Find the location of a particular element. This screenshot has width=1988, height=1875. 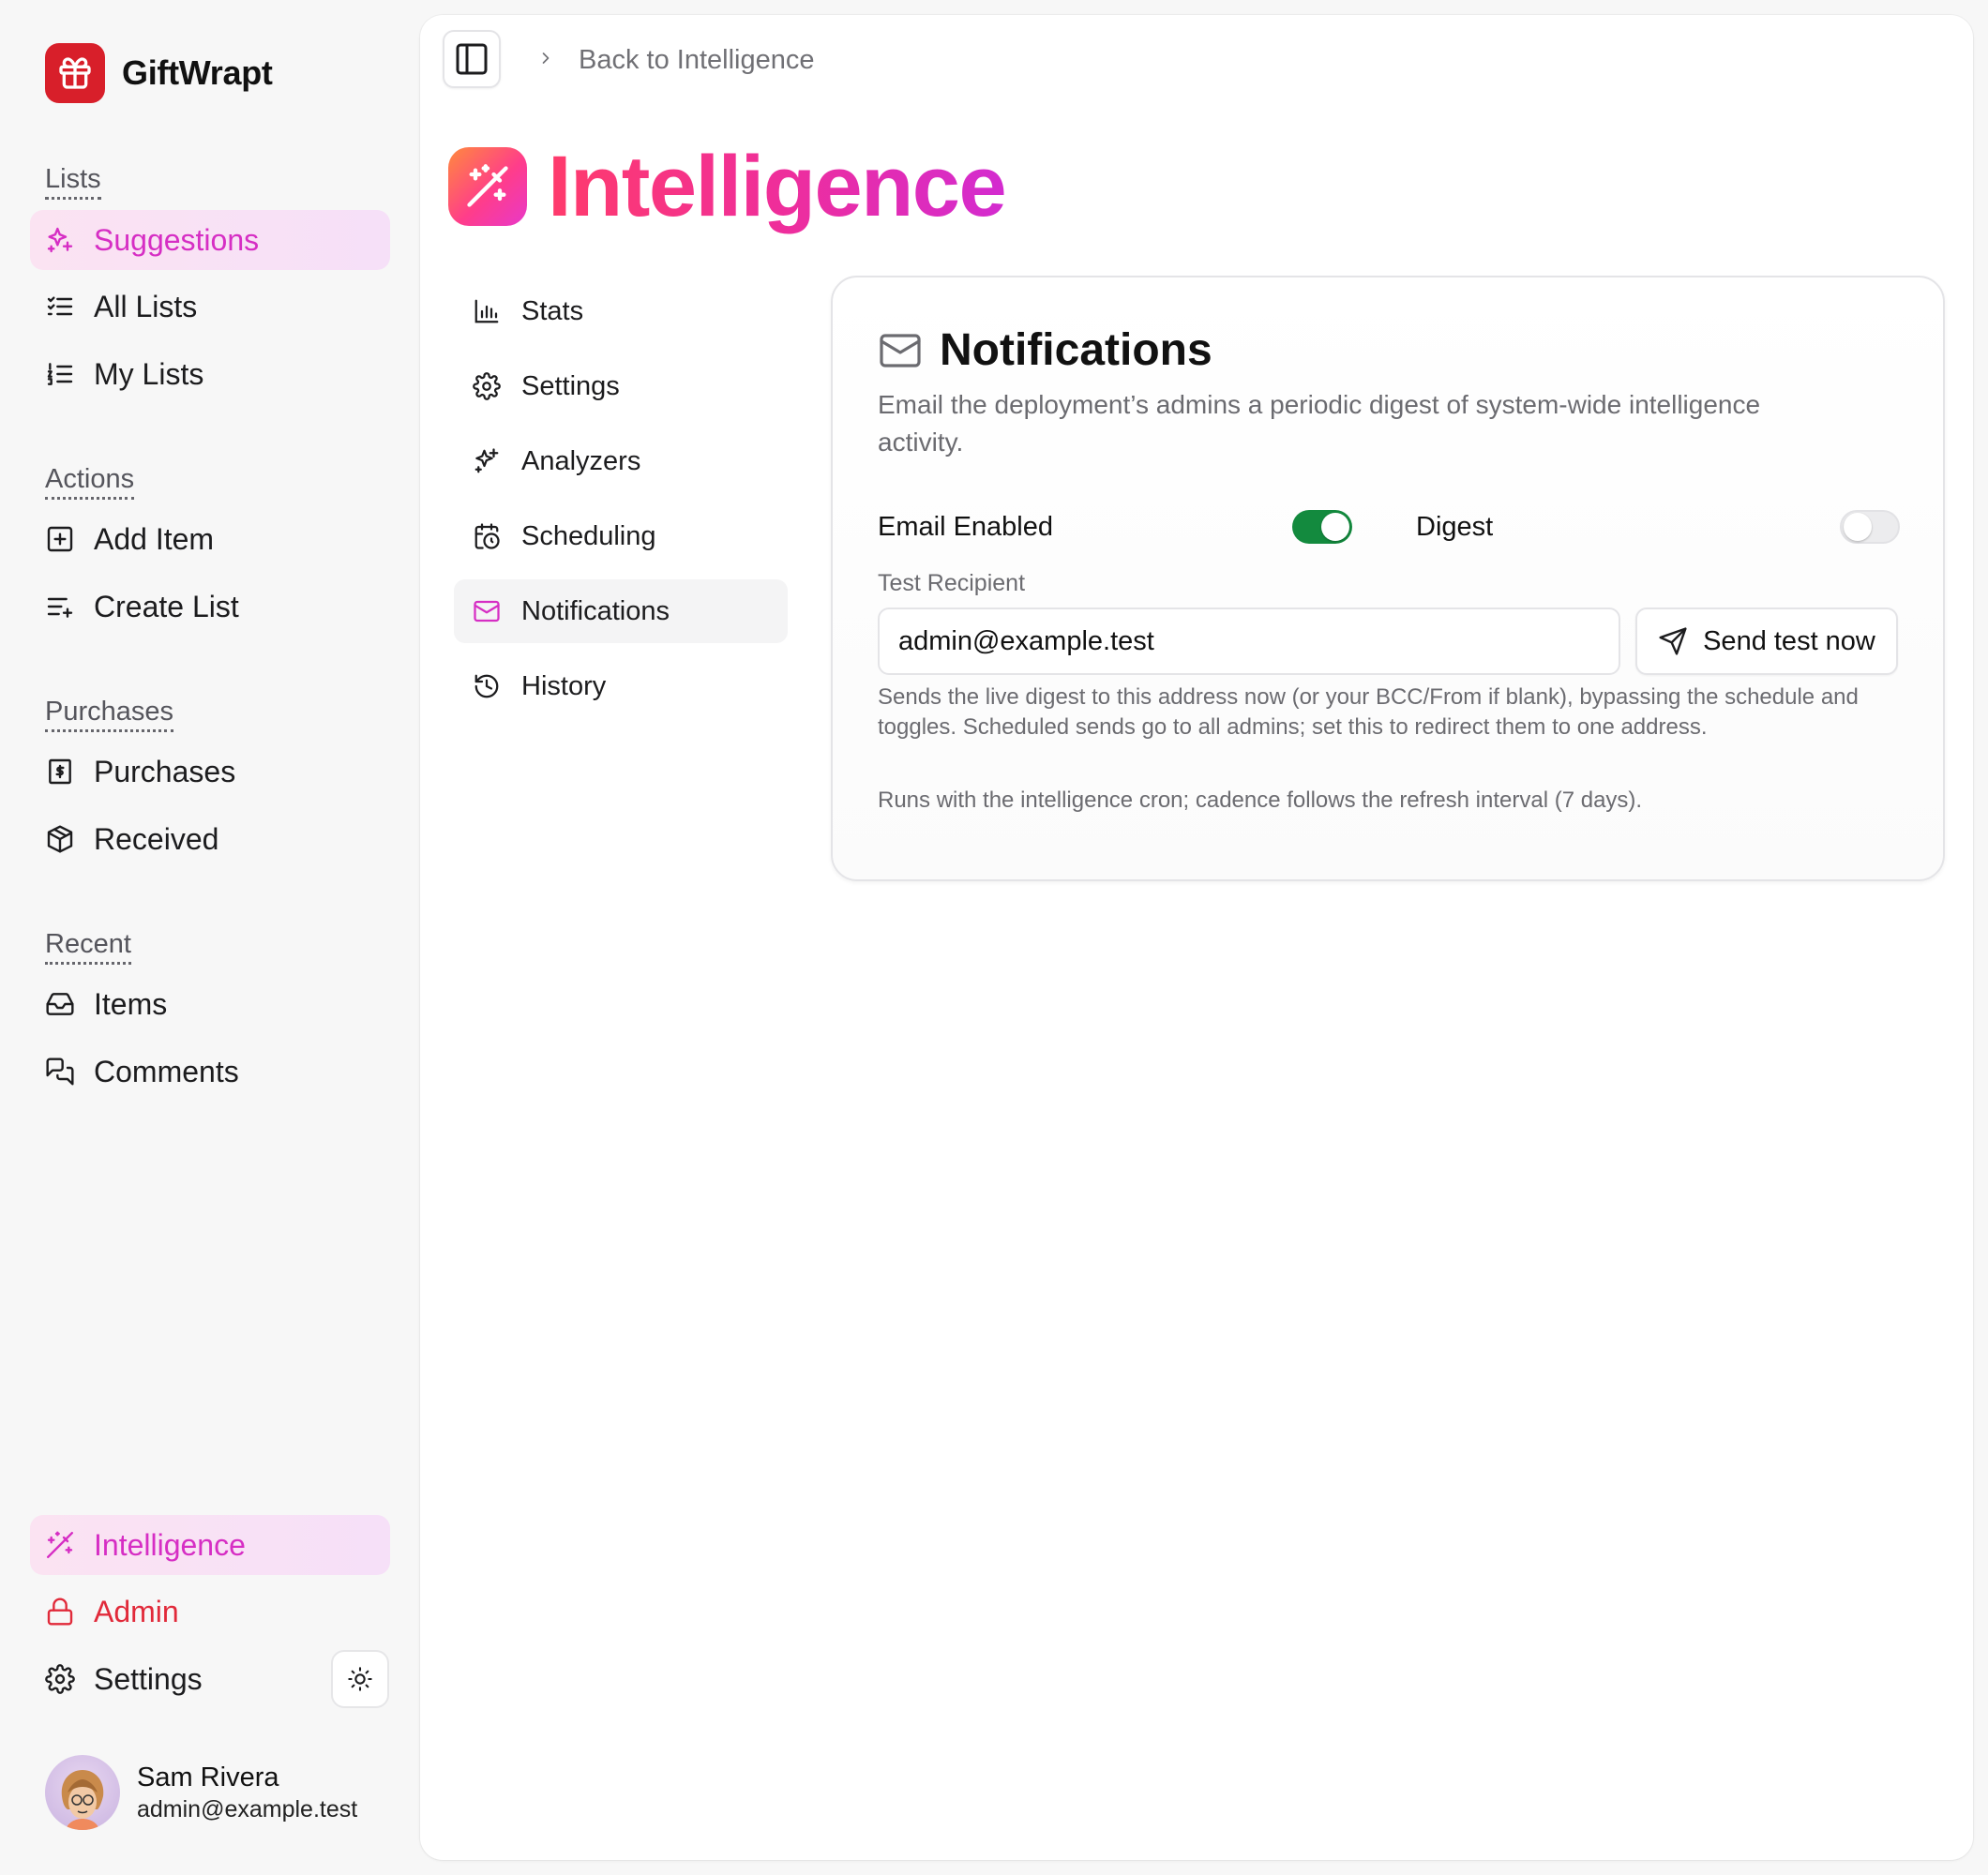

send-icon is located at coordinates (1673, 641).